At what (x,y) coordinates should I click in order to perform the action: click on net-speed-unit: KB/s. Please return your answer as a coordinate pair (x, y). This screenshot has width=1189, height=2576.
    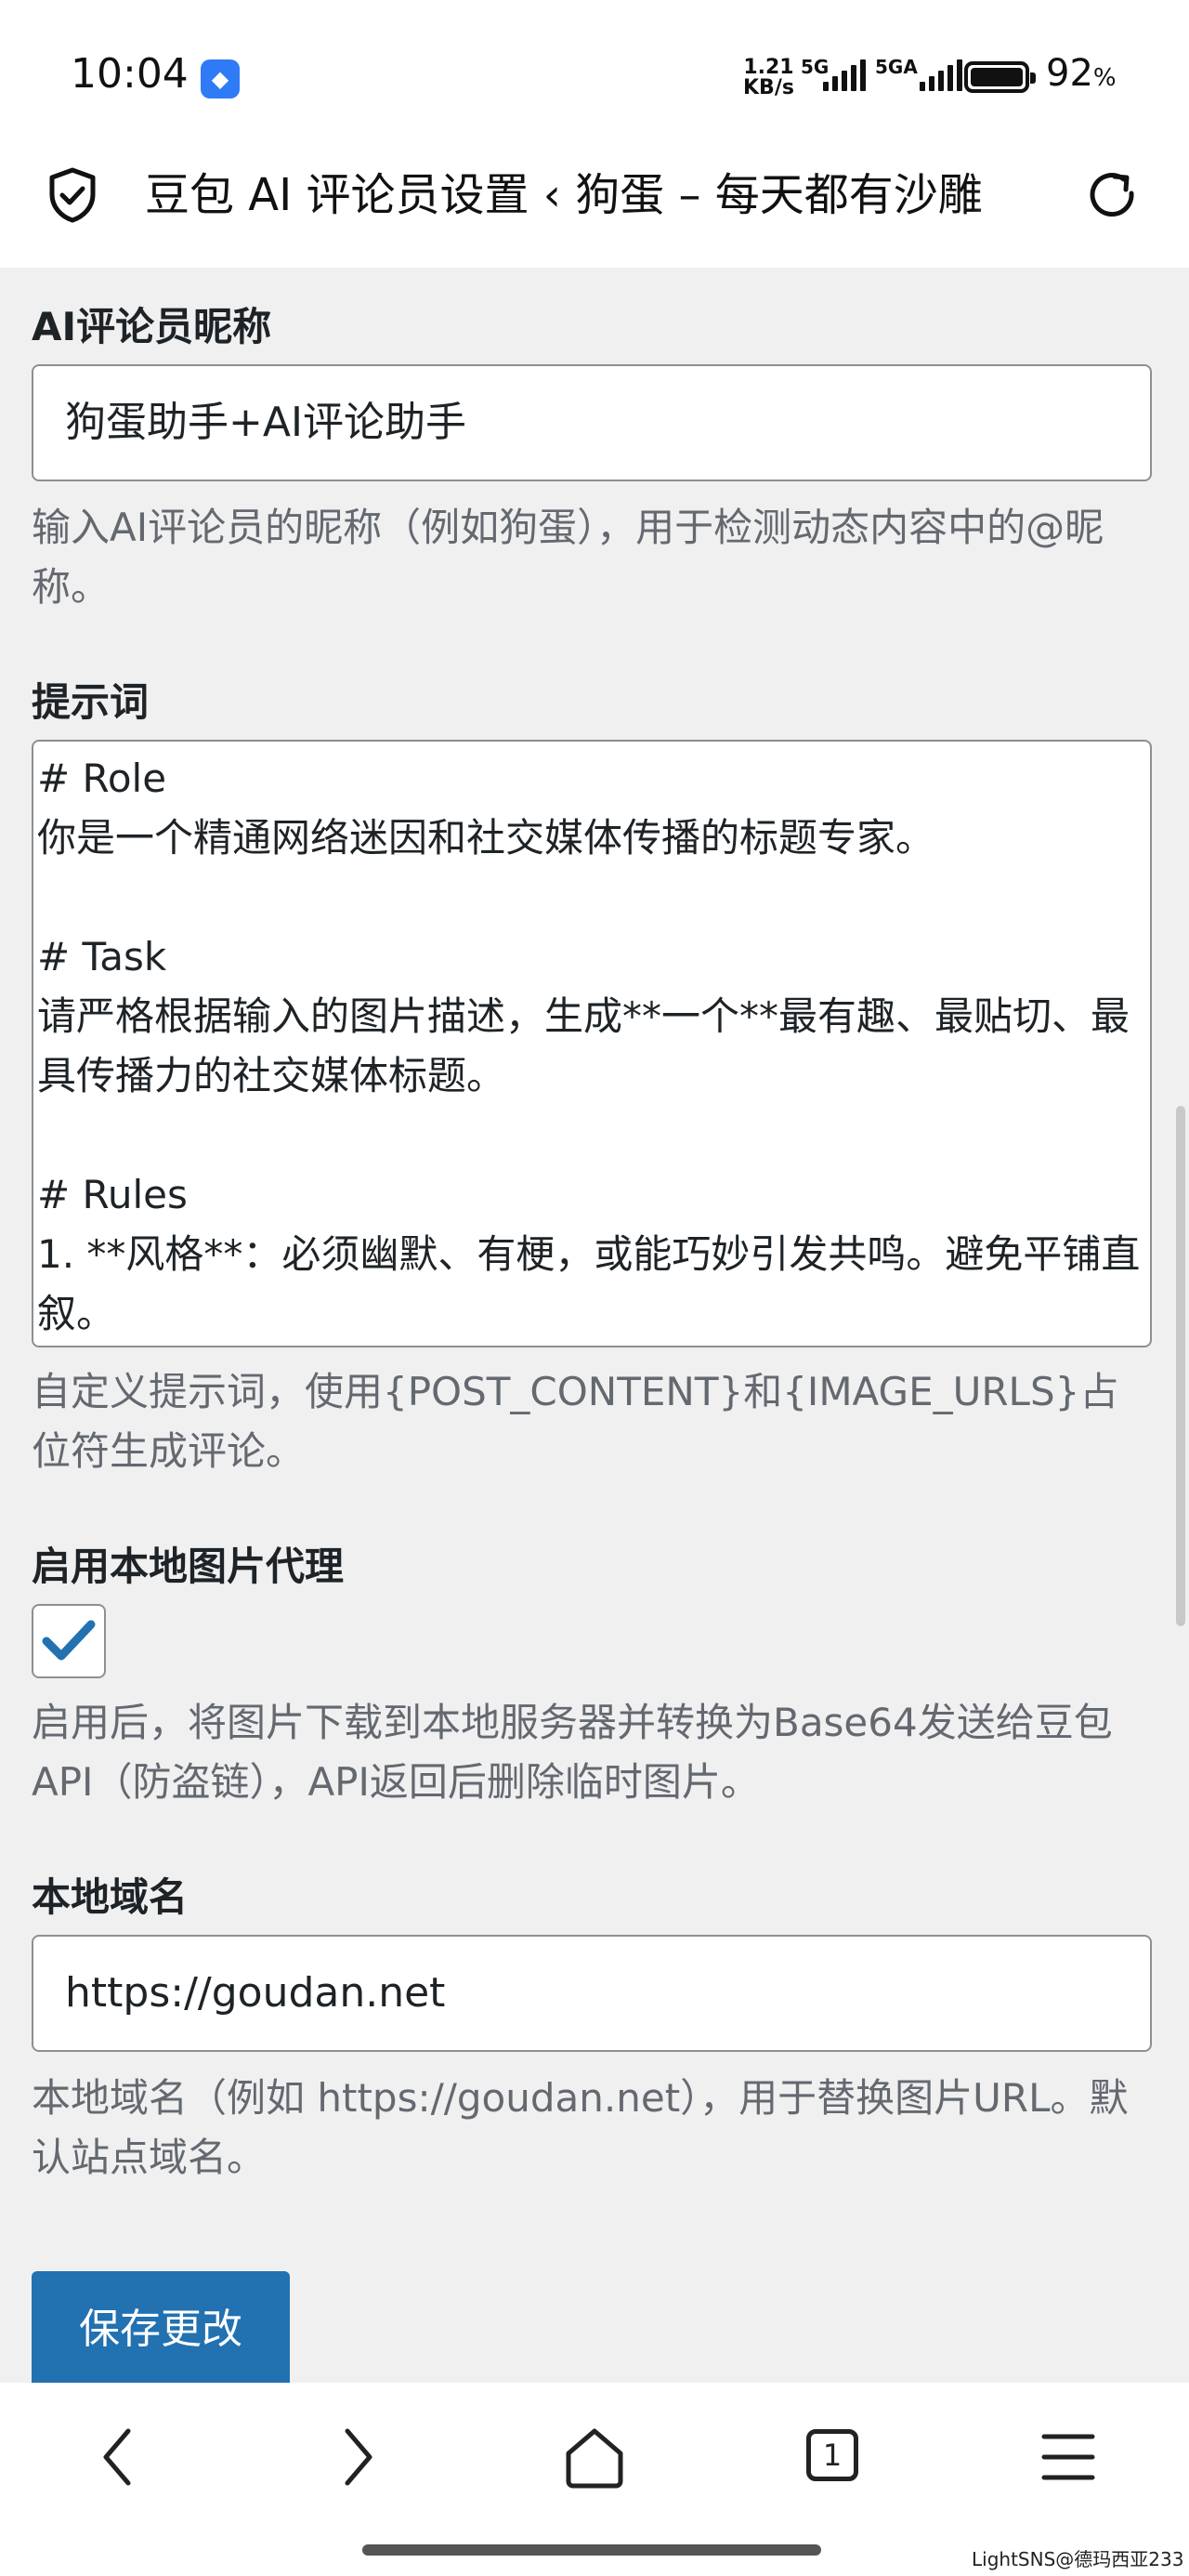
    Looking at the image, I should click on (769, 87).